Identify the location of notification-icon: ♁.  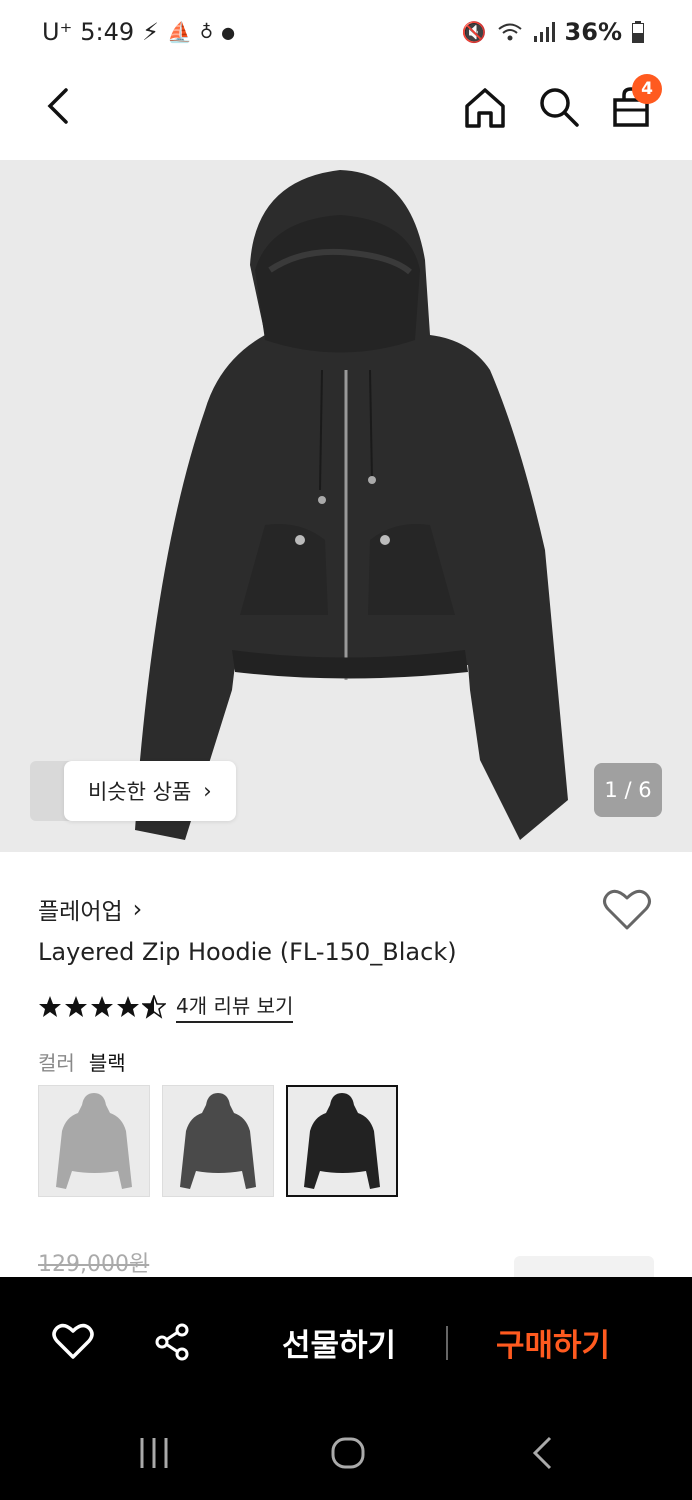
(206, 32).